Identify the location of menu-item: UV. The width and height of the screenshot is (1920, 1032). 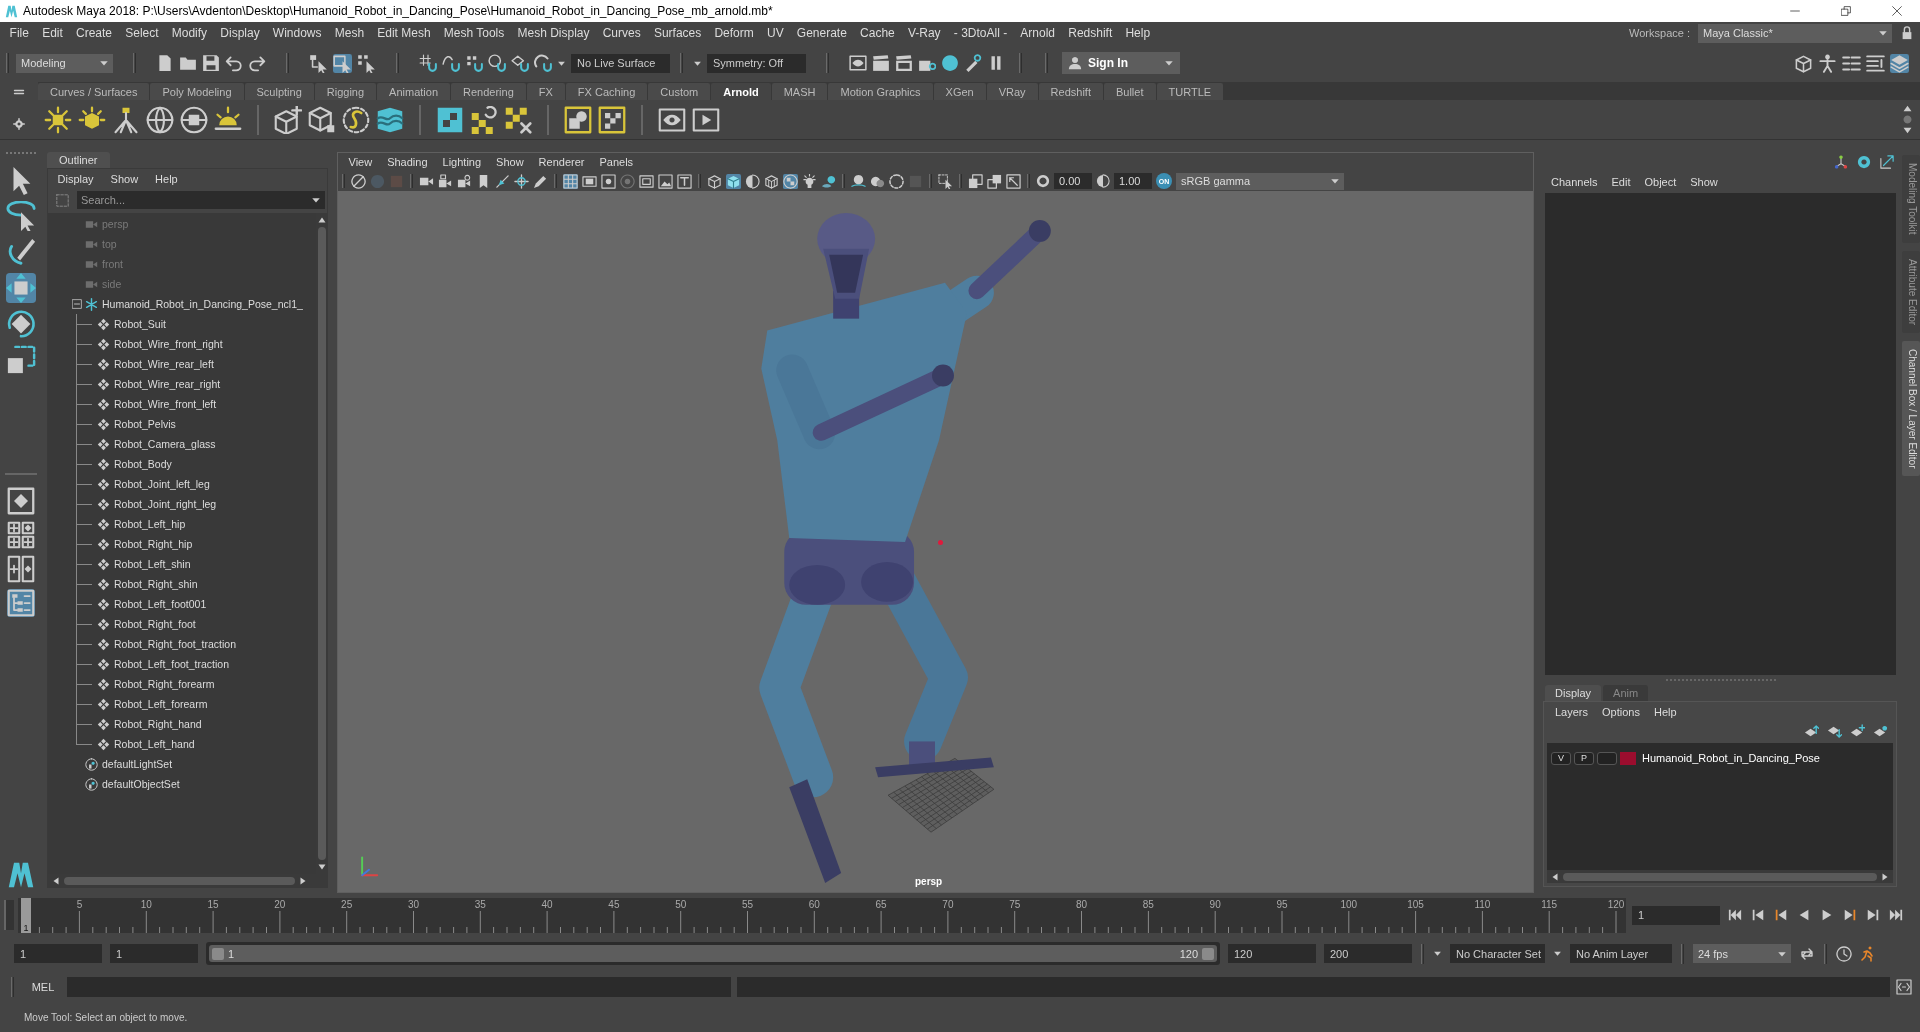
(775, 33).